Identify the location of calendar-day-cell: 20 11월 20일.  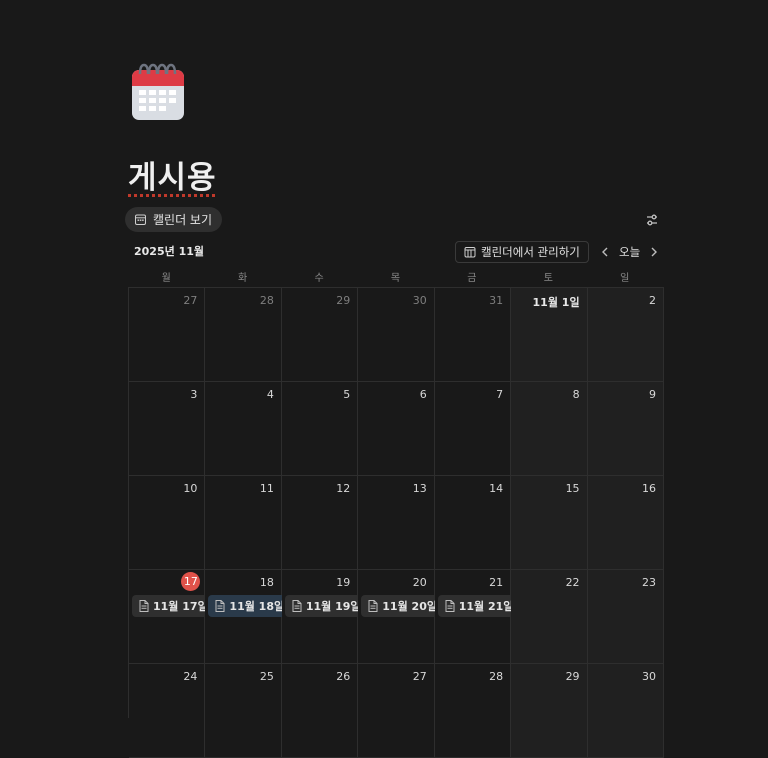
(401, 617).